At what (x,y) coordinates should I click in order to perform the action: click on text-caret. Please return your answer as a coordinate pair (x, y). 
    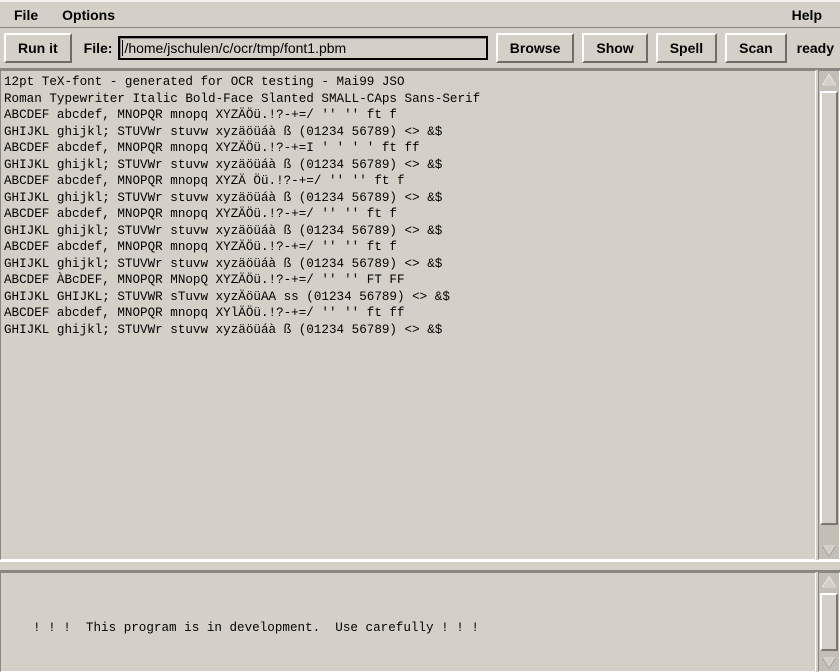
    Looking at the image, I should click on (123, 48).